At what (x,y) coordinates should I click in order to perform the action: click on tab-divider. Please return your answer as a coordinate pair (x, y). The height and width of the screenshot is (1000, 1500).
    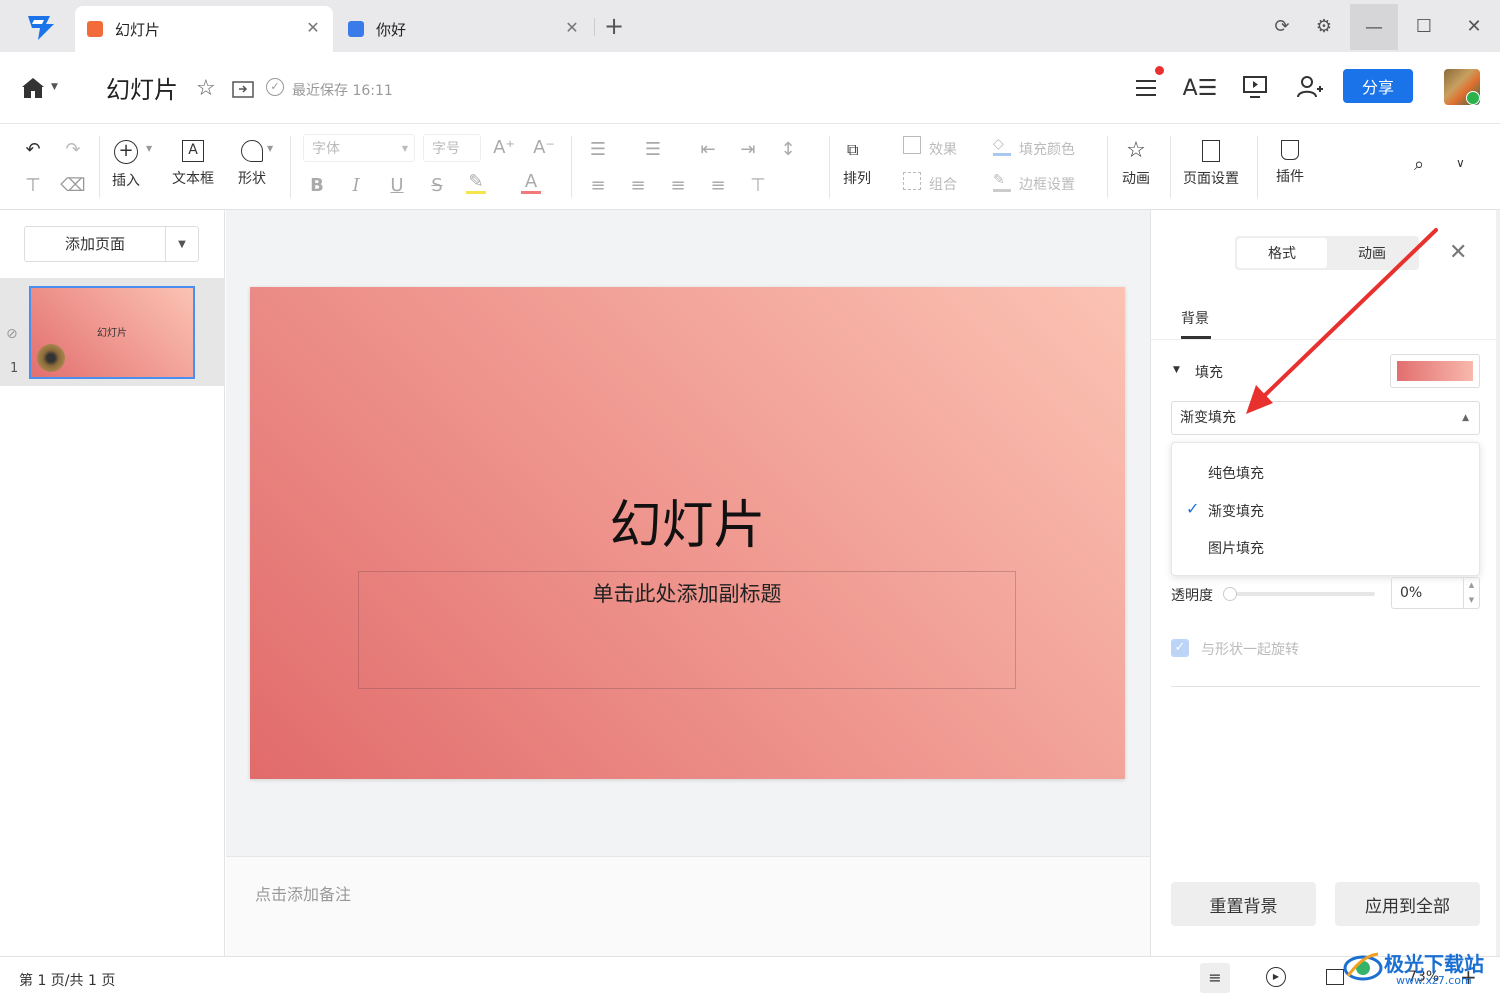
    Looking at the image, I should click on (594, 27).